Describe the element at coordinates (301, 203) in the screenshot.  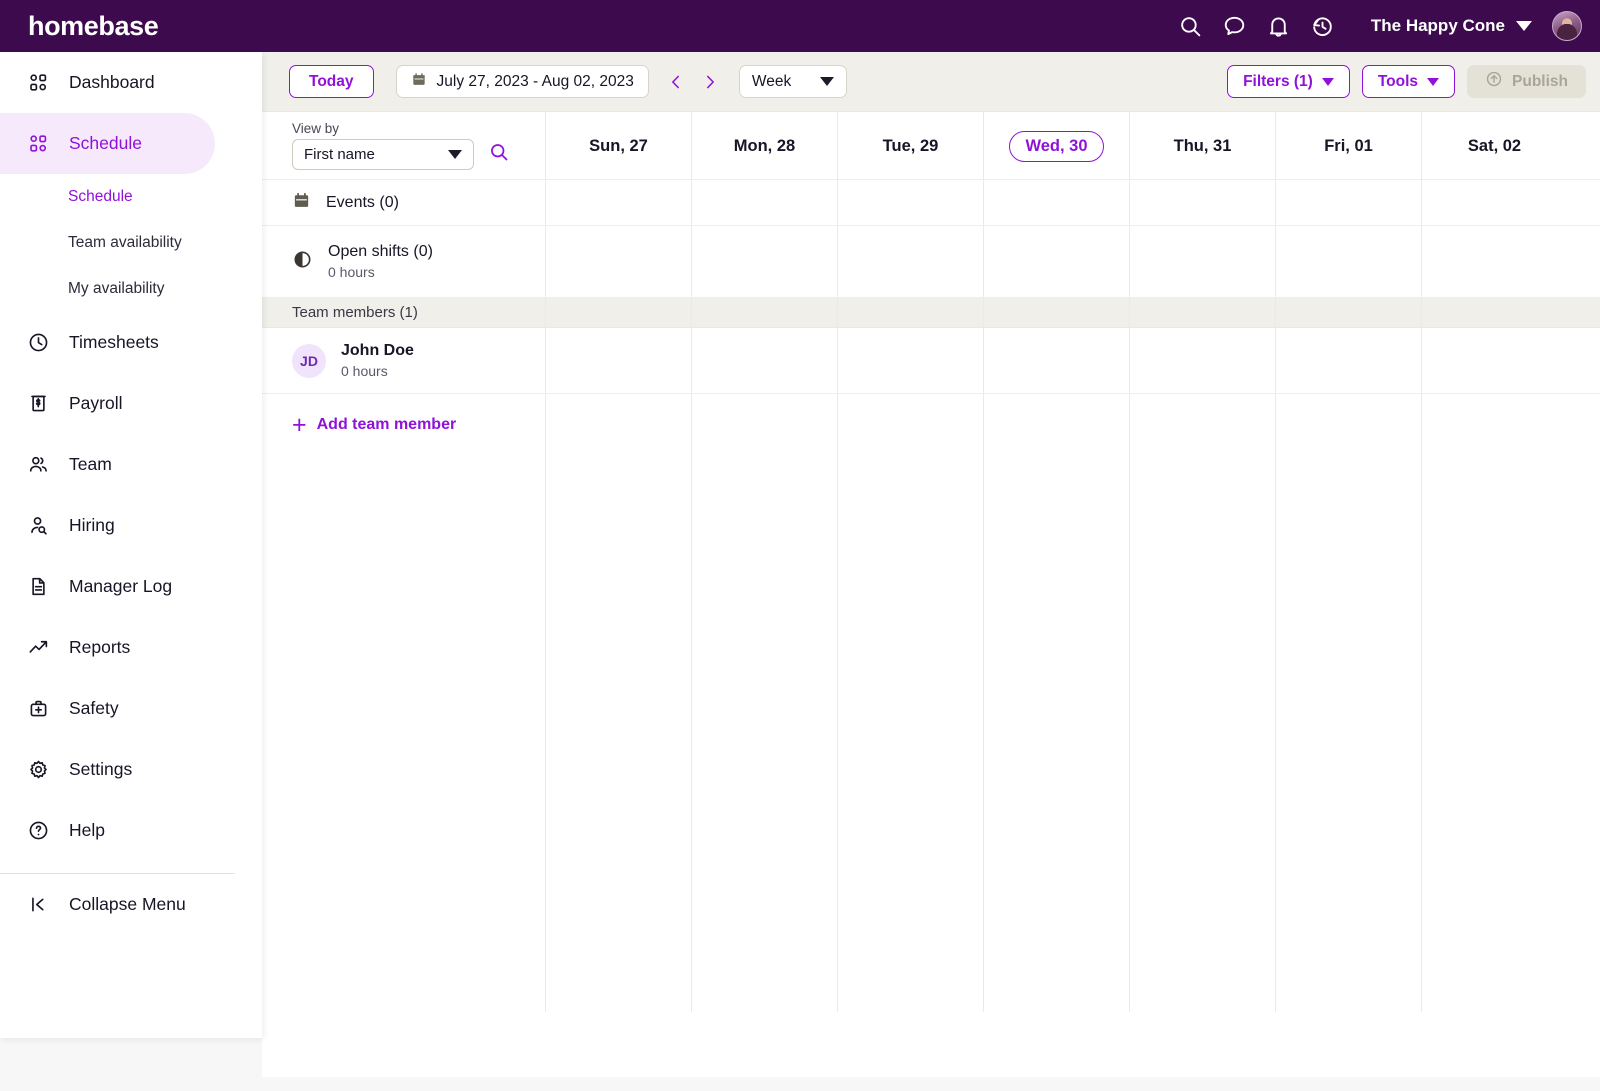
I see `calendar-filled-icon` at that location.